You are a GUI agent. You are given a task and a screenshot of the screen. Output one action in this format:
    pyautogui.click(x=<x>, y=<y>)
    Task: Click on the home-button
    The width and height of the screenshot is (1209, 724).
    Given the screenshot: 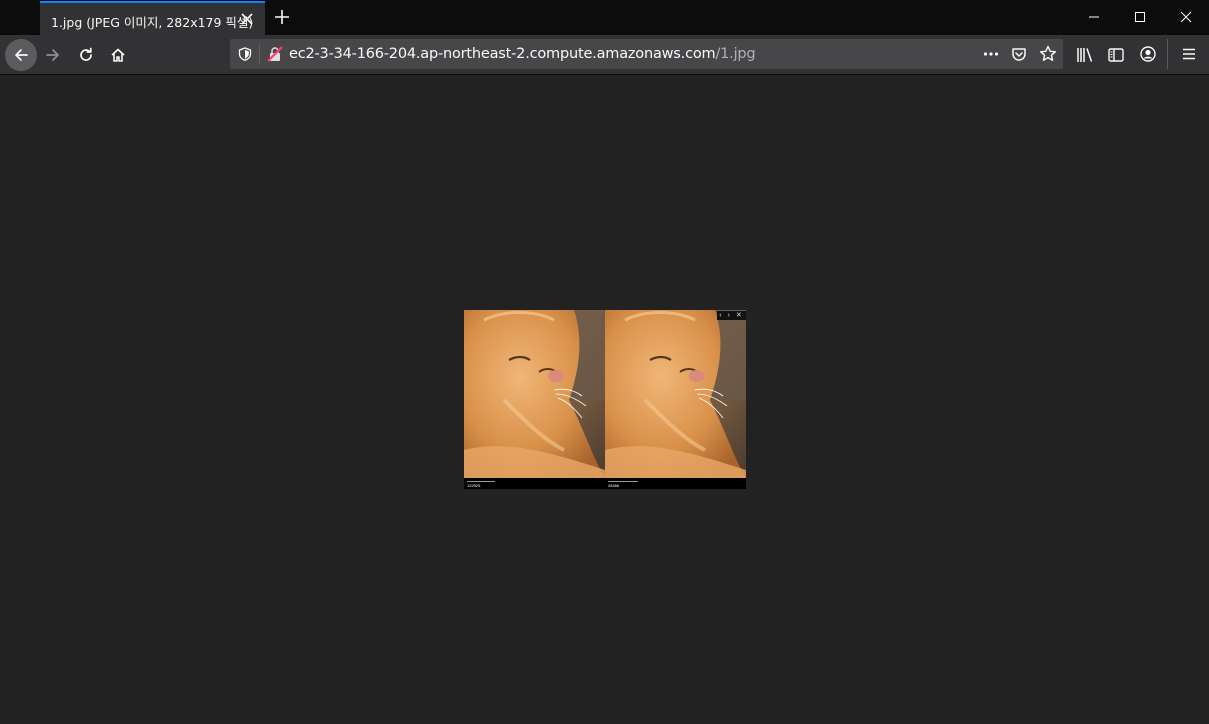 What is the action you would take?
    pyautogui.click(x=118, y=55)
    